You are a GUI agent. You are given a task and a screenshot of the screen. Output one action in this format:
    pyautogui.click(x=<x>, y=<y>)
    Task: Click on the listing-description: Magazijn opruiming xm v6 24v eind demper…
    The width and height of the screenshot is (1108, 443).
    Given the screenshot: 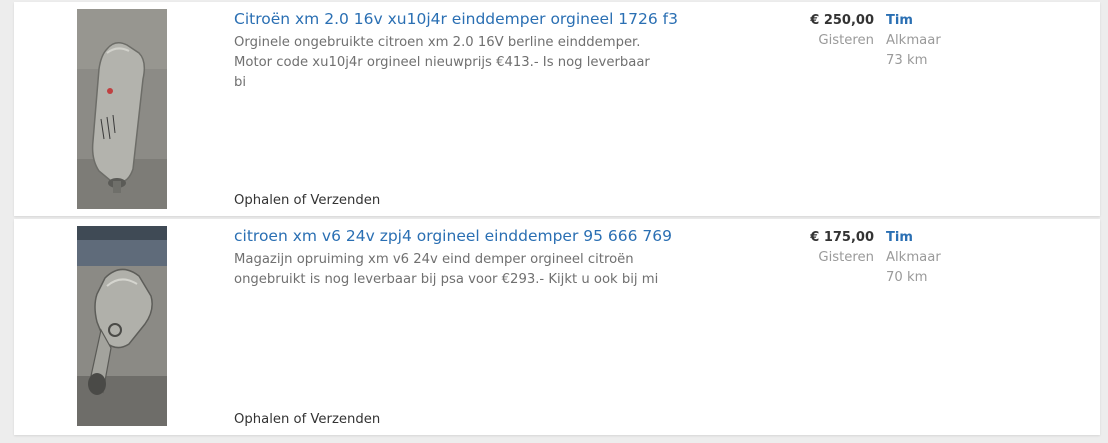 What is the action you would take?
    pyautogui.click(x=446, y=269)
    